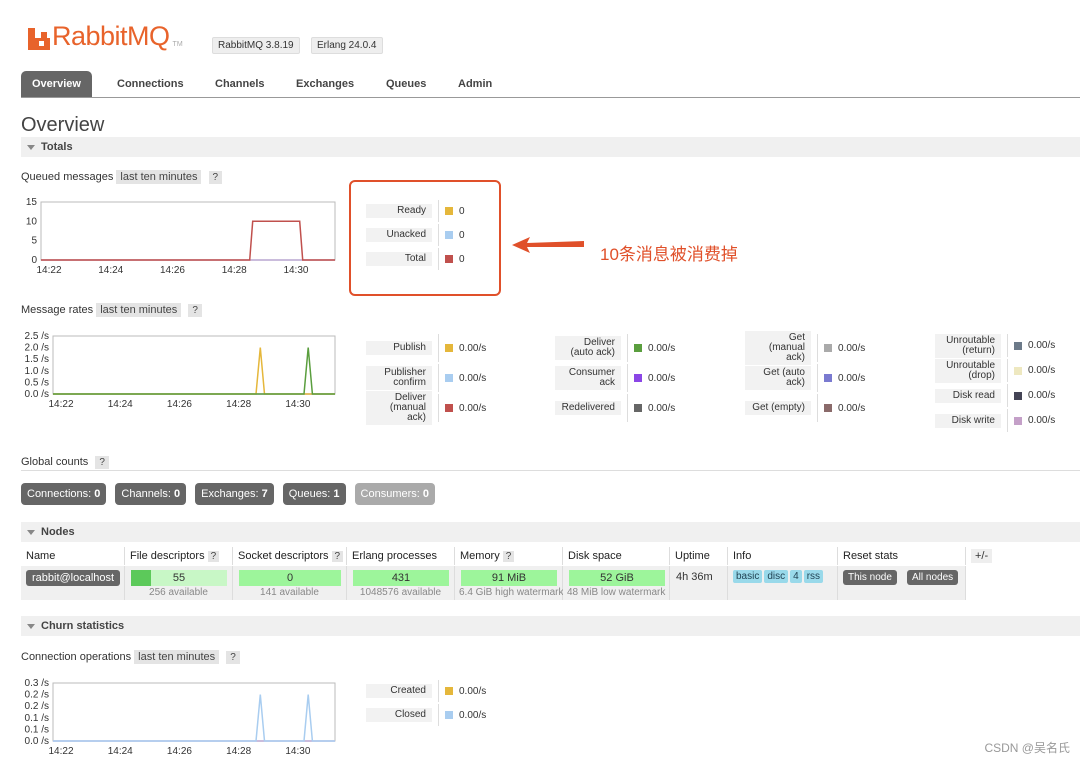 The width and height of the screenshot is (1080, 764). What do you see at coordinates (796, 576) in the screenshot?
I see `info-tag: 4` at bounding box center [796, 576].